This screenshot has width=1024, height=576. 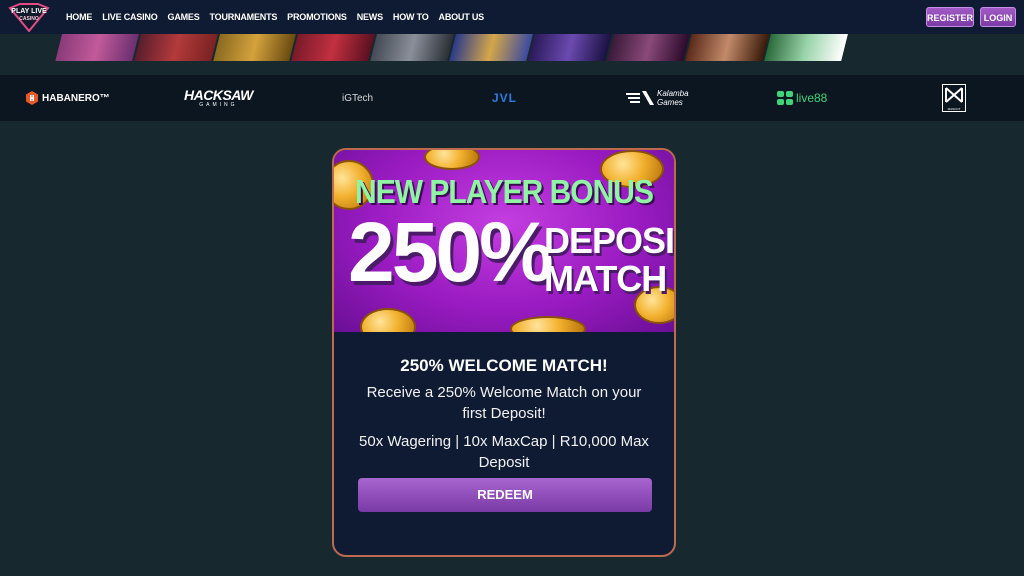 I want to click on logo-line2: CASINO, so click(x=29, y=19).